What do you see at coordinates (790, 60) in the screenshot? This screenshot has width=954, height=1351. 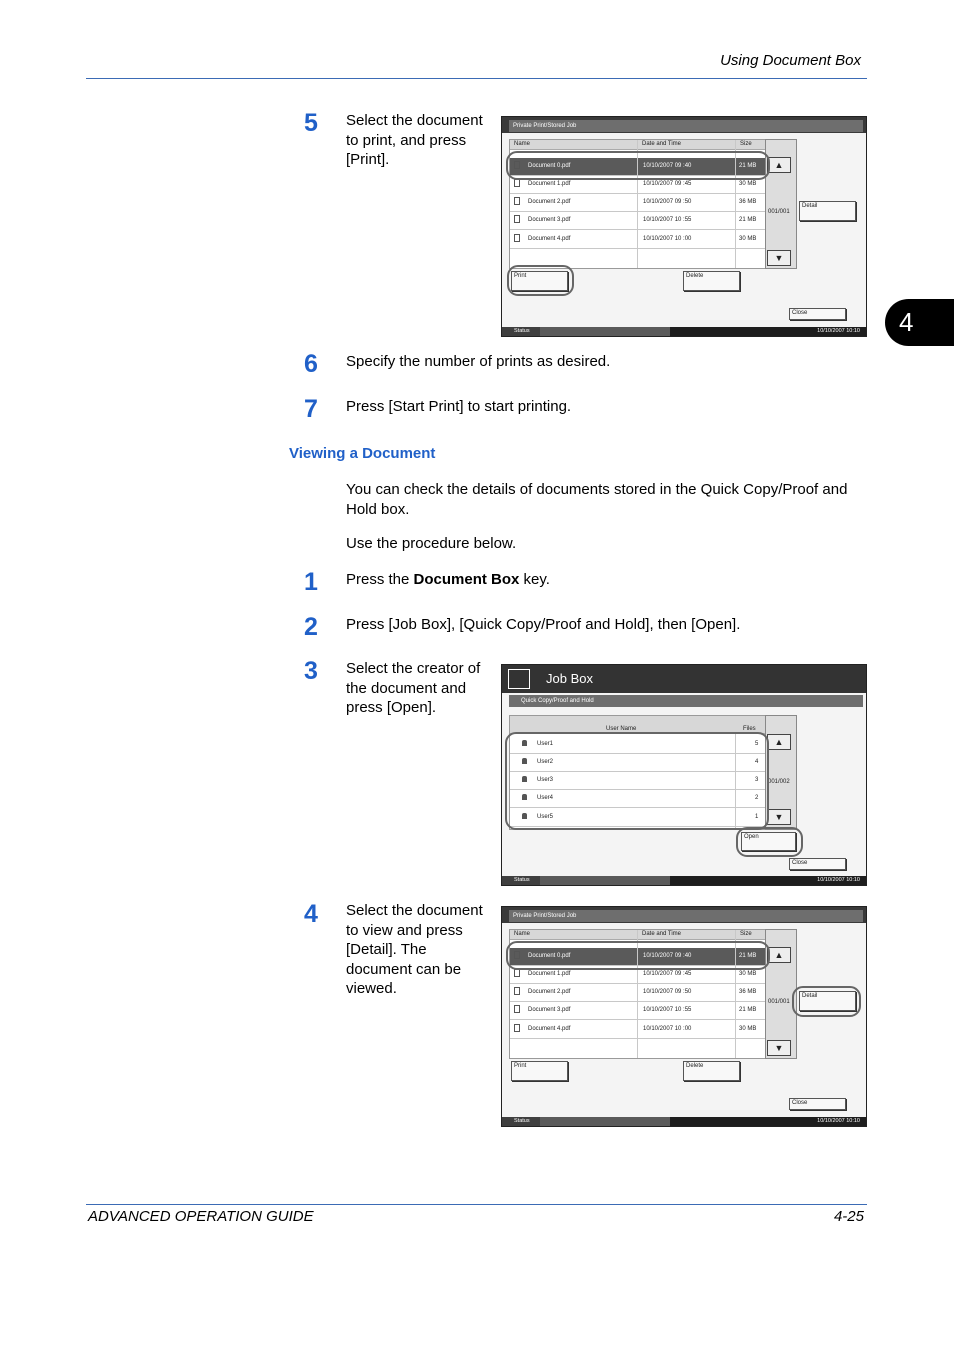 I see `running-header: Using Document Box` at bounding box center [790, 60].